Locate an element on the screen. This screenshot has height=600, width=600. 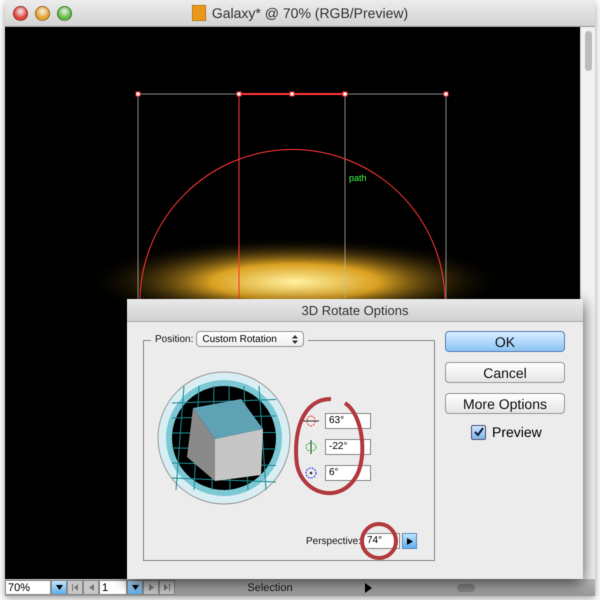
preview-checkbox: Preview is located at coordinates (518, 432).